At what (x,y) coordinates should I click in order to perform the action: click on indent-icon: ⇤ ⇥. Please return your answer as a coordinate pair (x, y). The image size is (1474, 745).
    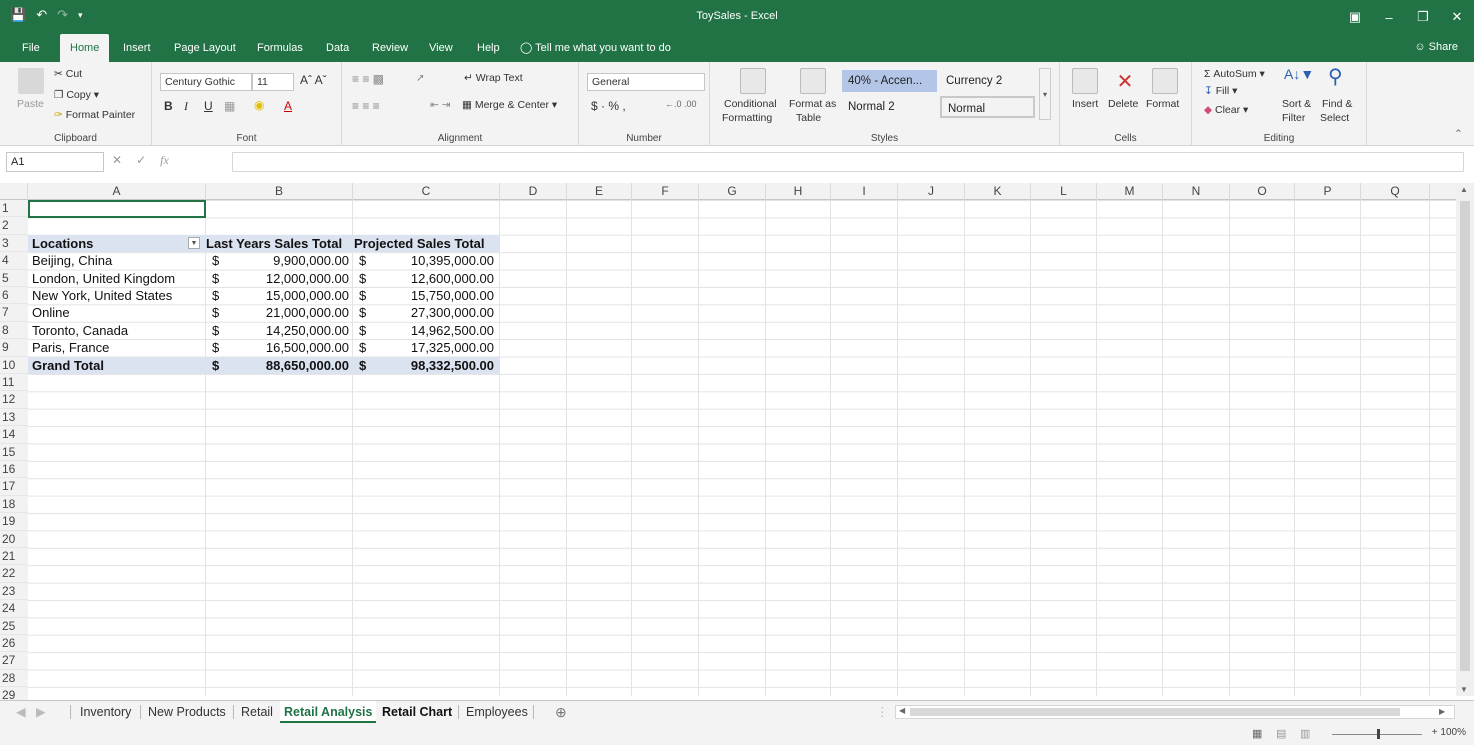
    Looking at the image, I should click on (440, 105).